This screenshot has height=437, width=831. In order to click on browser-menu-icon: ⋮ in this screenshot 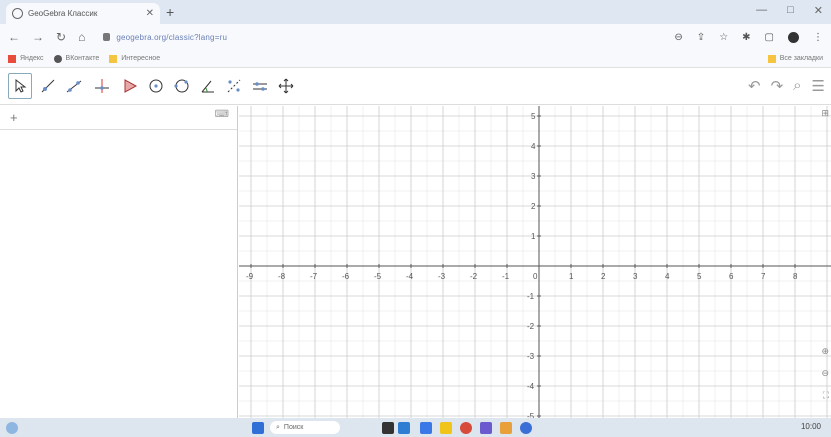, I will do `click(818, 37)`.